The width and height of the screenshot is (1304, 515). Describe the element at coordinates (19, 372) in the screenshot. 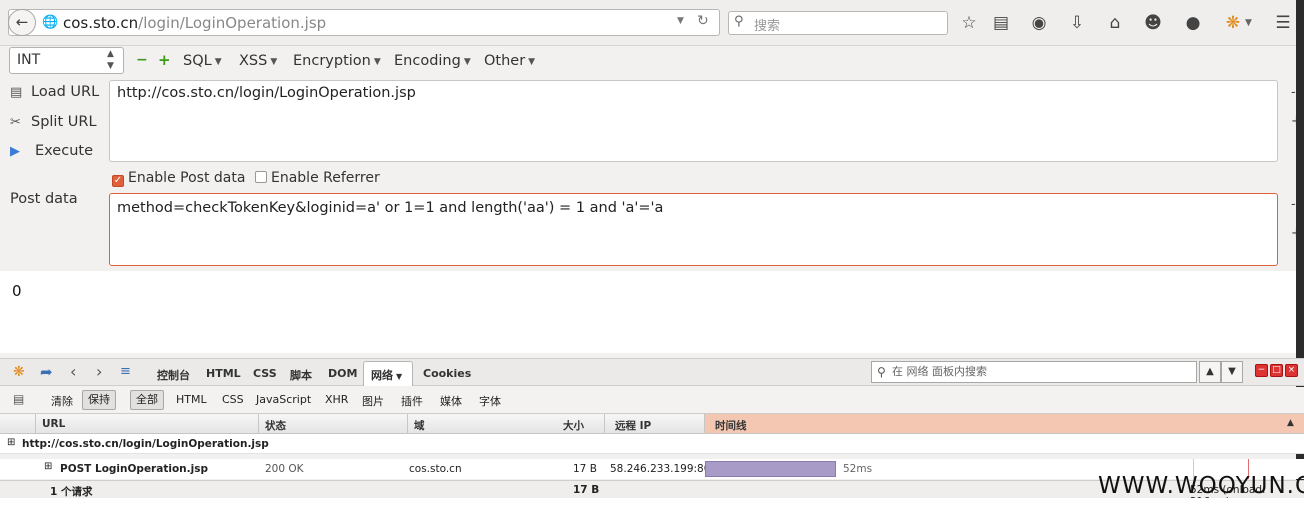

I see `firebug-menu-icon: ❋` at that location.